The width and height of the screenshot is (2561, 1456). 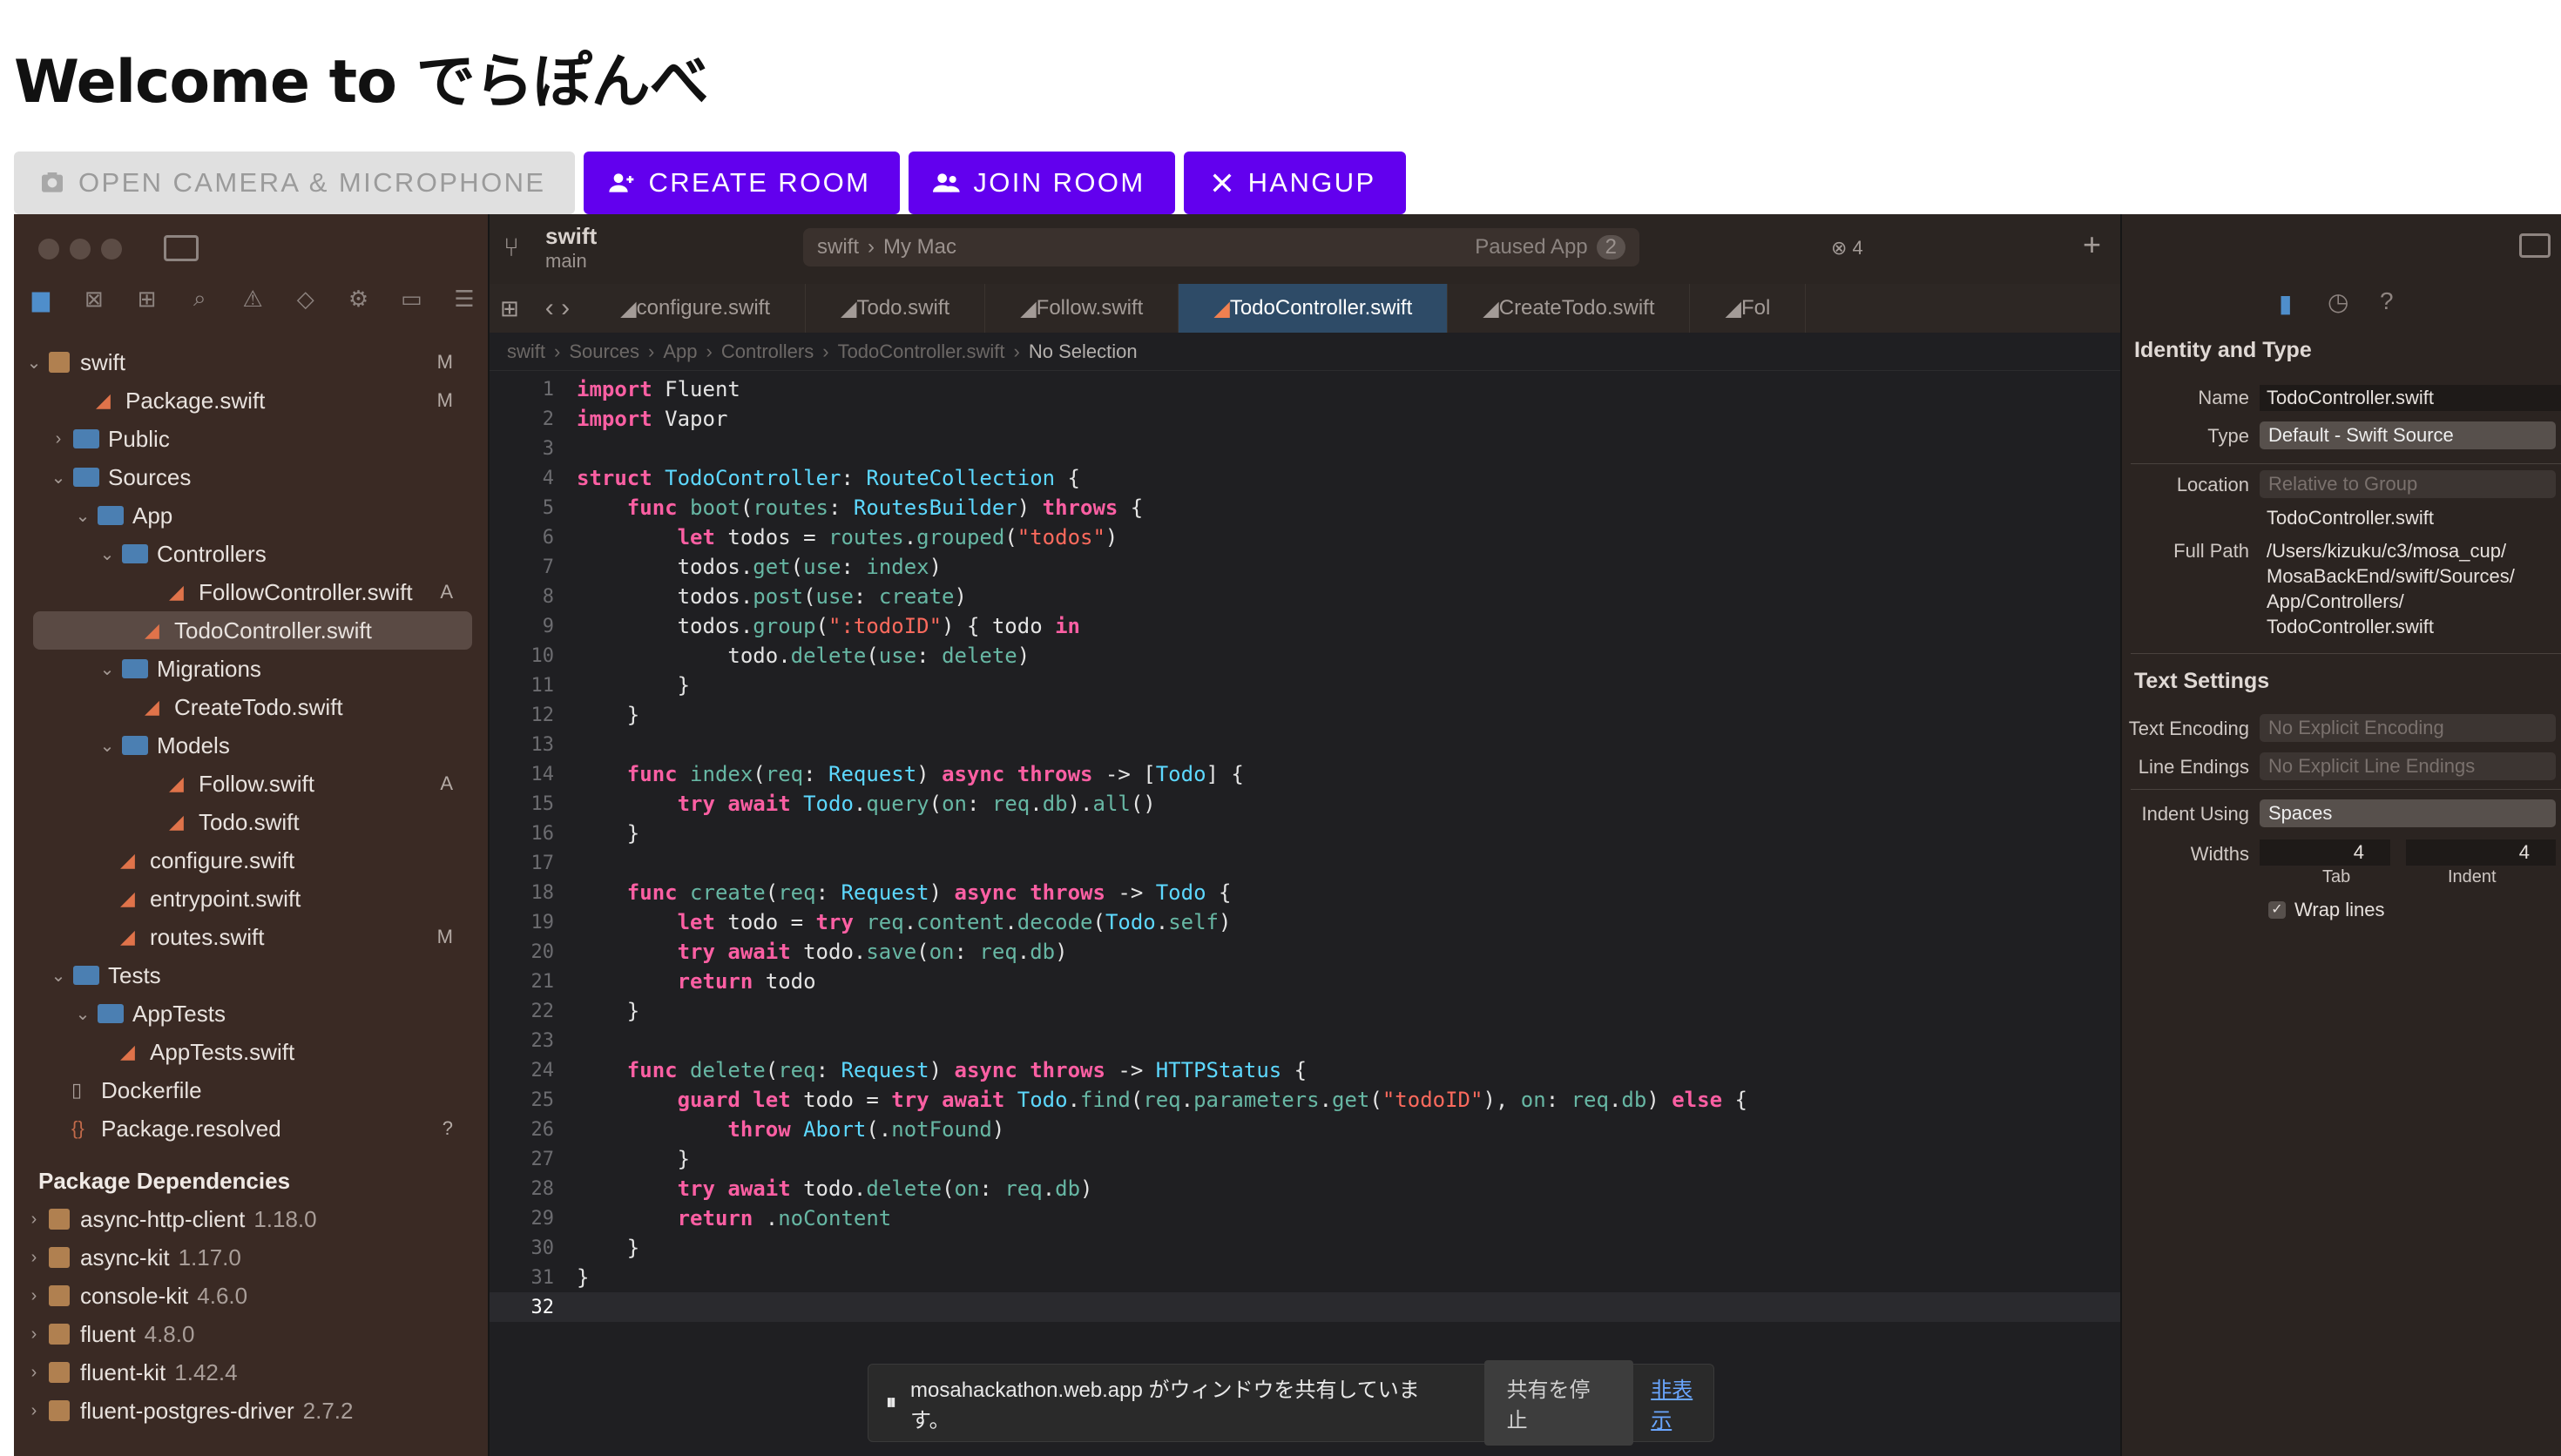 I want to click on code-line: 12 }, so click(x=1305, y=715).